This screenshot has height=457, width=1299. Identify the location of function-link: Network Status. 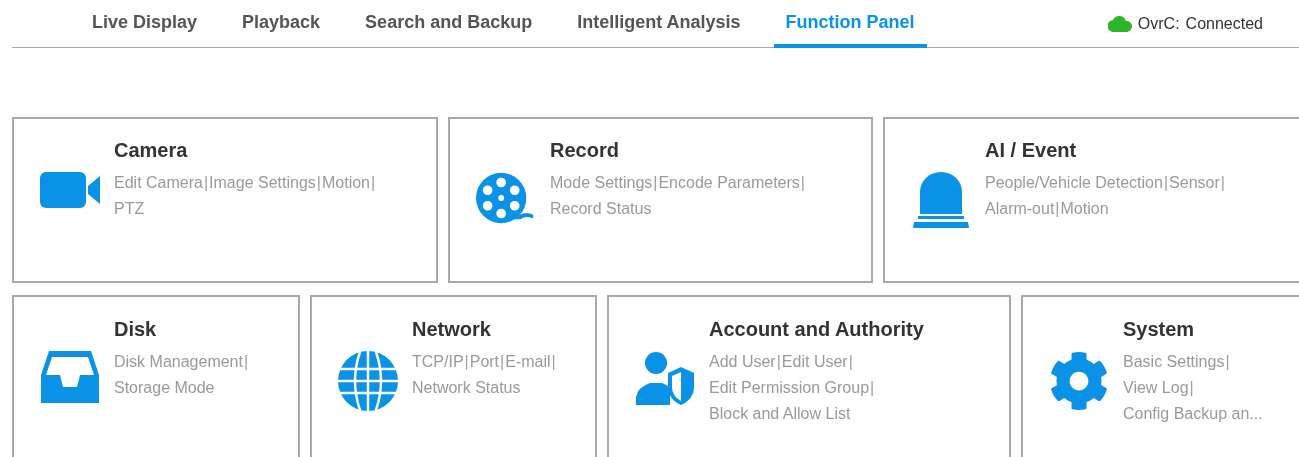
(466, 388).